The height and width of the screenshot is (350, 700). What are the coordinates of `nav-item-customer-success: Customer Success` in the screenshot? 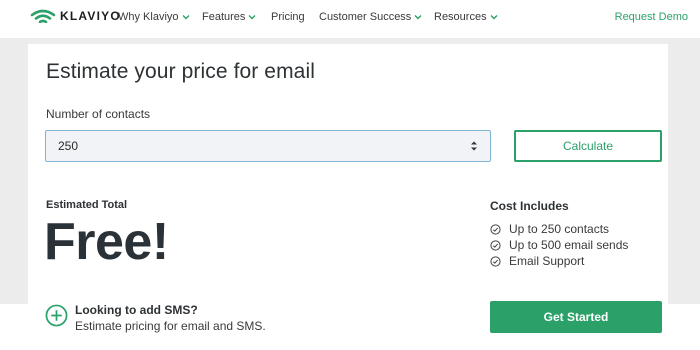 It's located at (370, 17).